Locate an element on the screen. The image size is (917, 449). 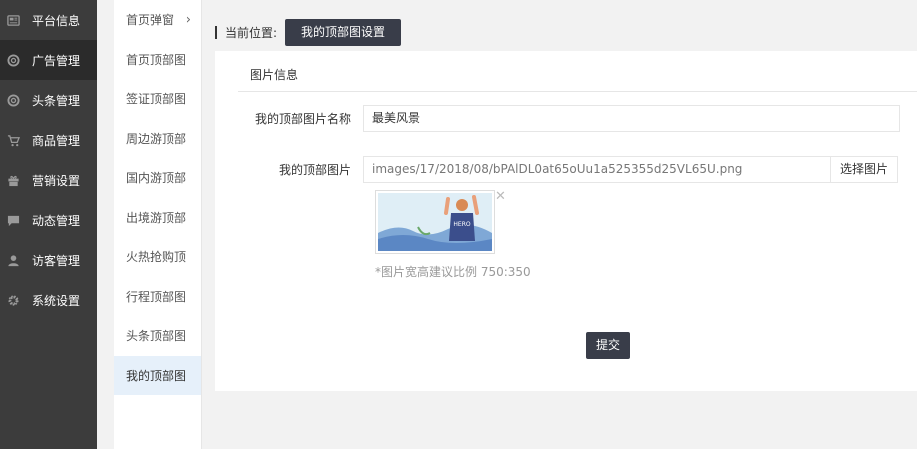
gift-icon is located at coordinates (13, 180).